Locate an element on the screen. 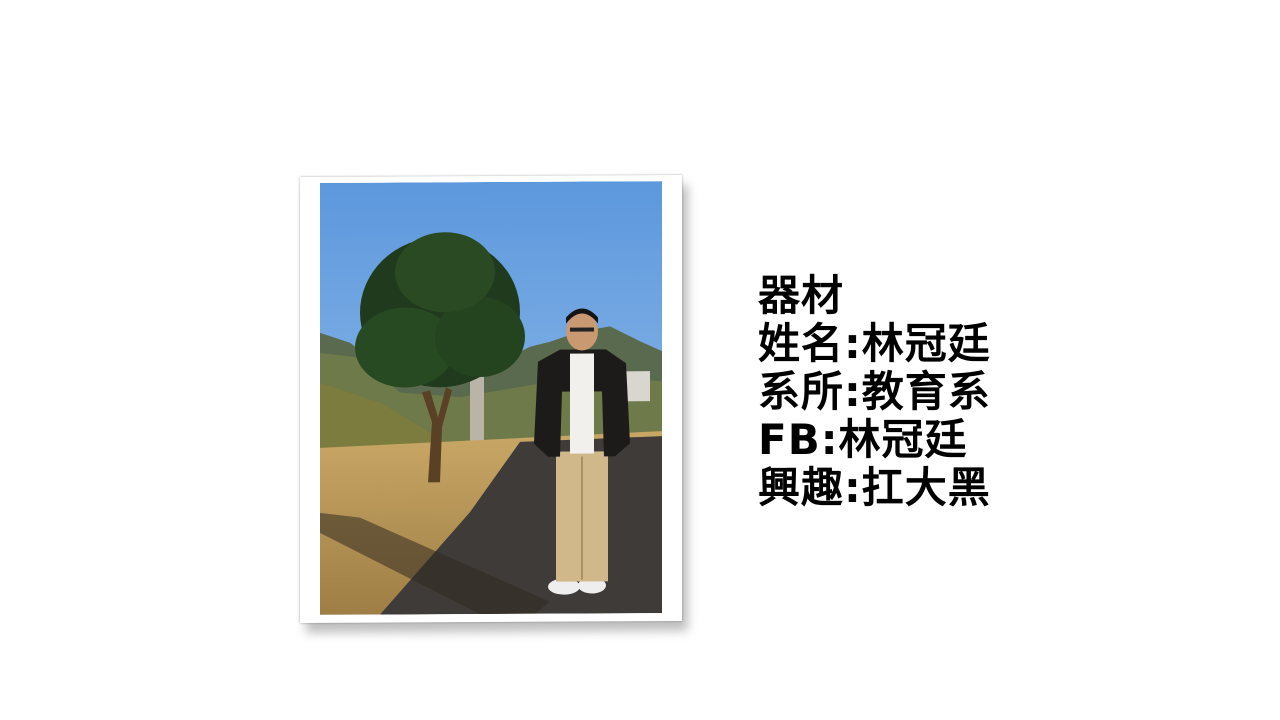 The height and width of the screenshot is (720, 1280). equipment-heading: 器材 is located at coordinates (801, 295).